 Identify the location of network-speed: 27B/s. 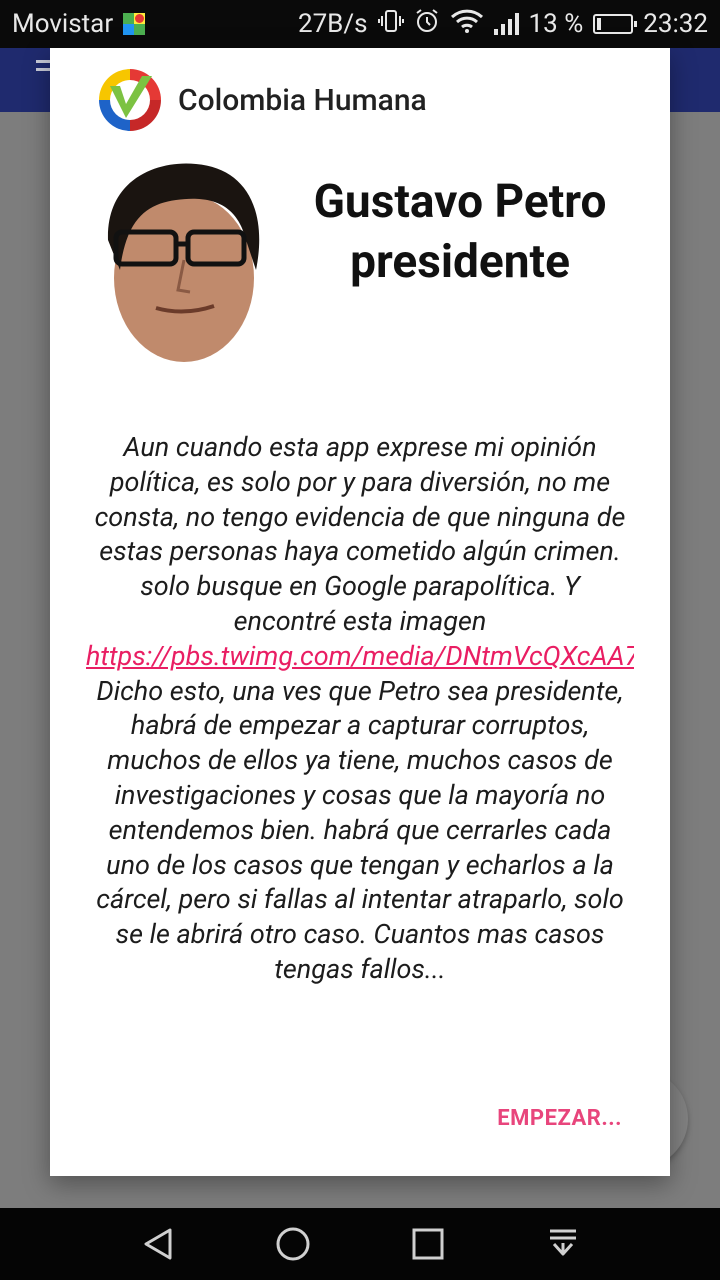
(332, 24).